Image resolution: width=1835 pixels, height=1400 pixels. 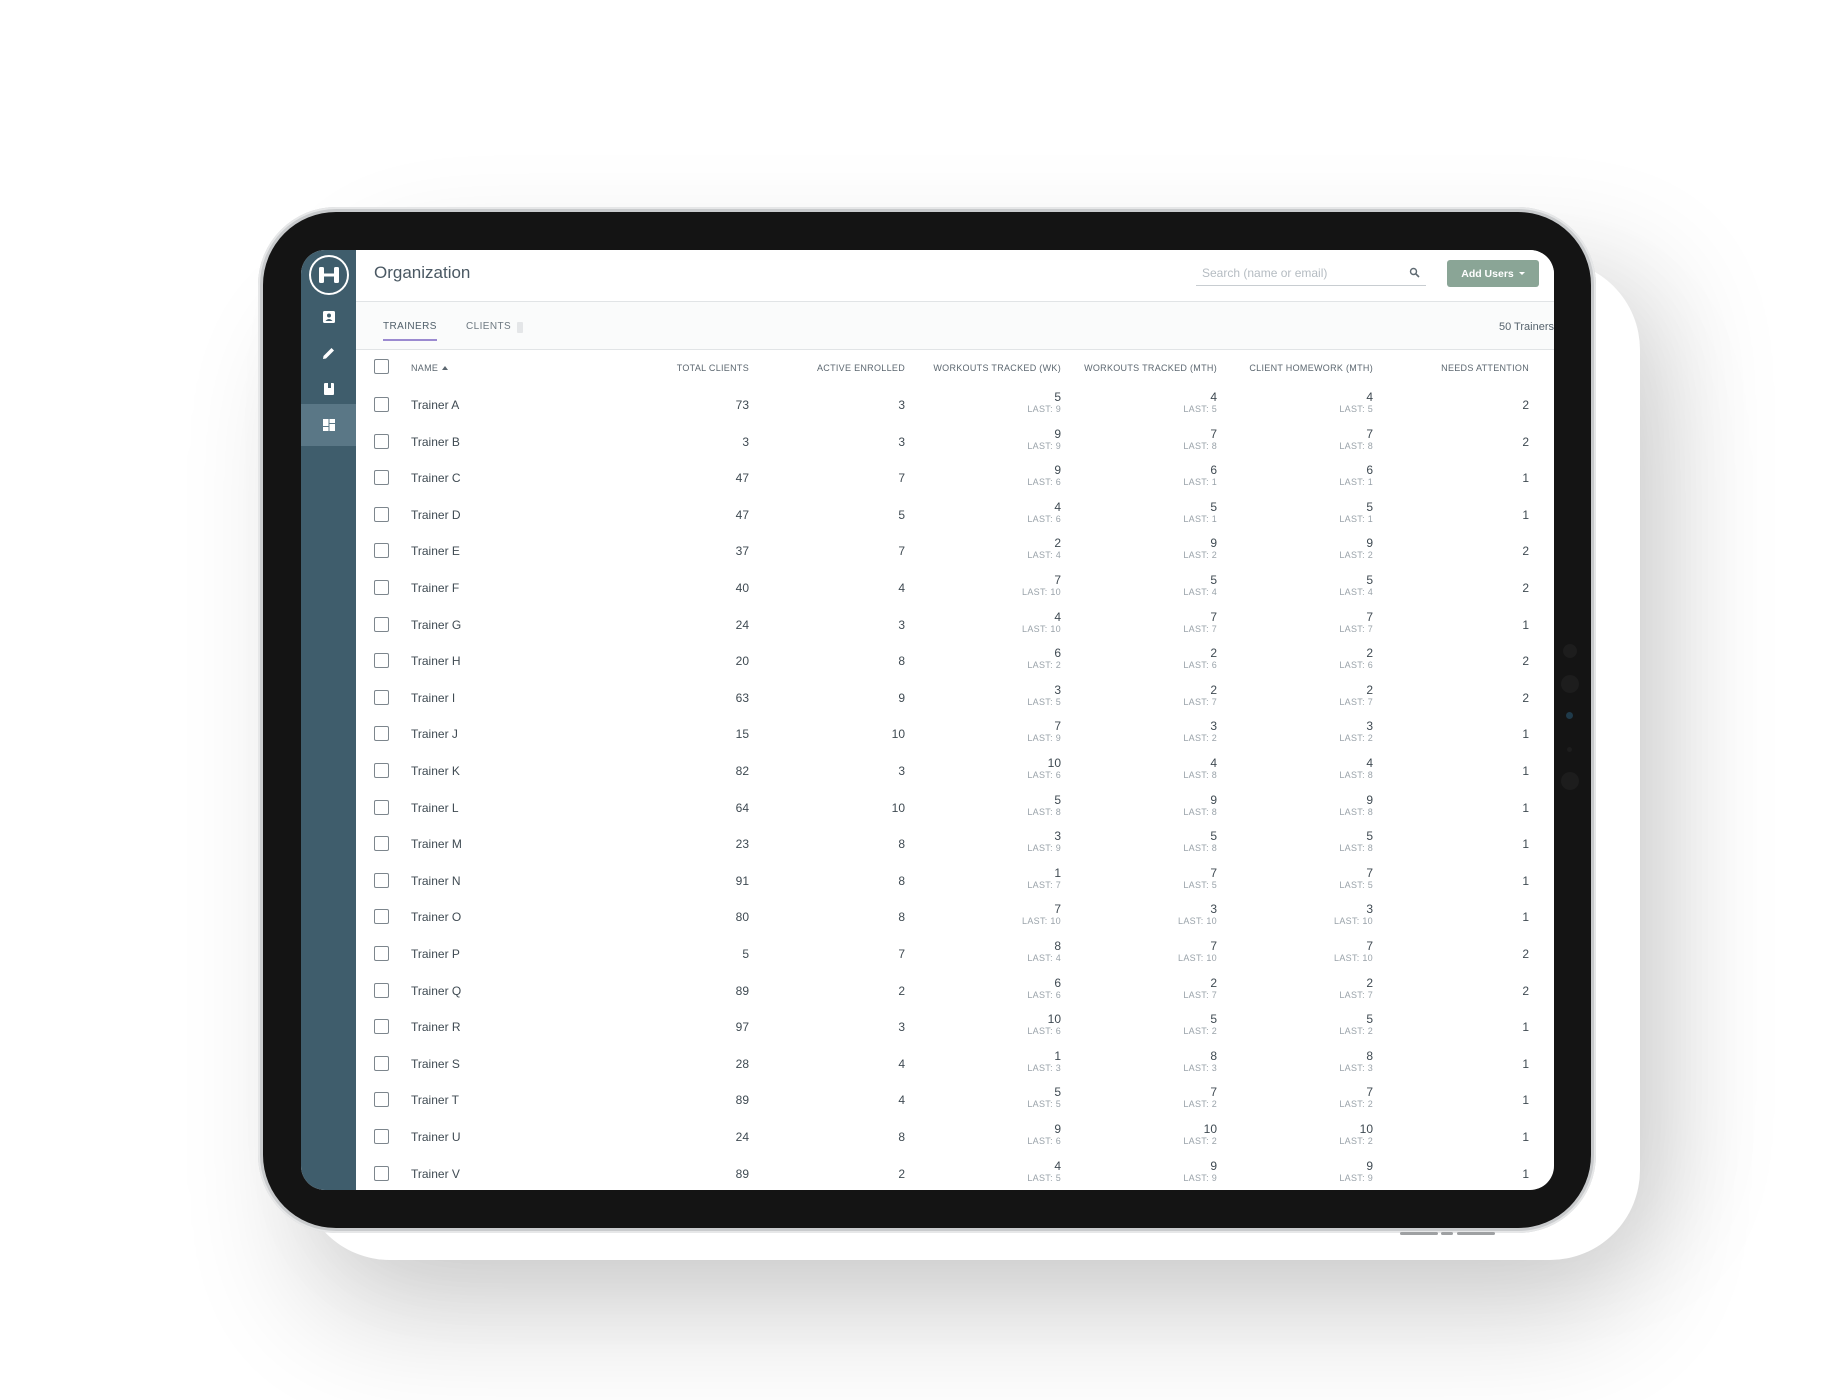 I want to click on trainer-name: Trainer T, so click(x=435, y=1100).